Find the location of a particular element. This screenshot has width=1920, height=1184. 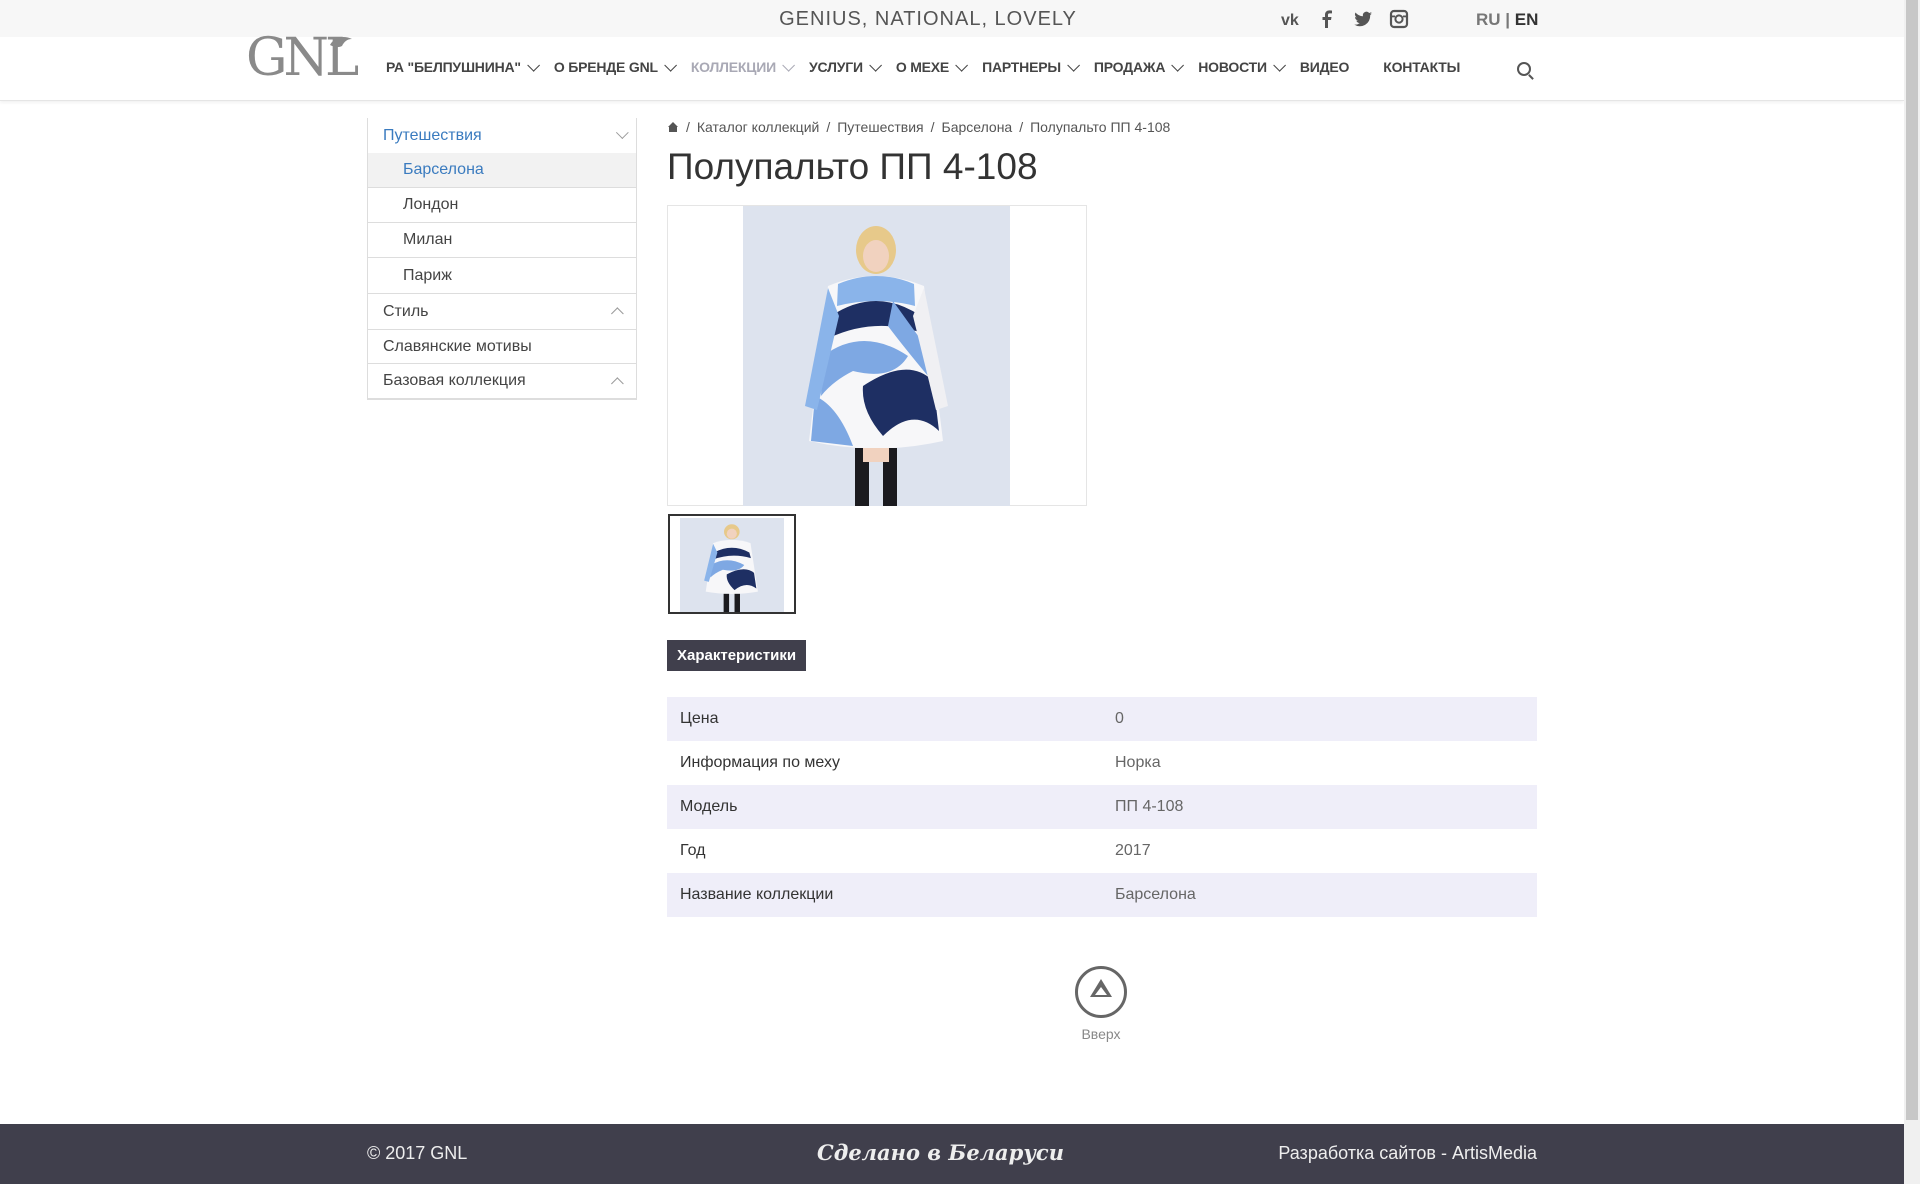

nav-item-sales: ПРОДАЖА is located at coordinates (1139, 66).